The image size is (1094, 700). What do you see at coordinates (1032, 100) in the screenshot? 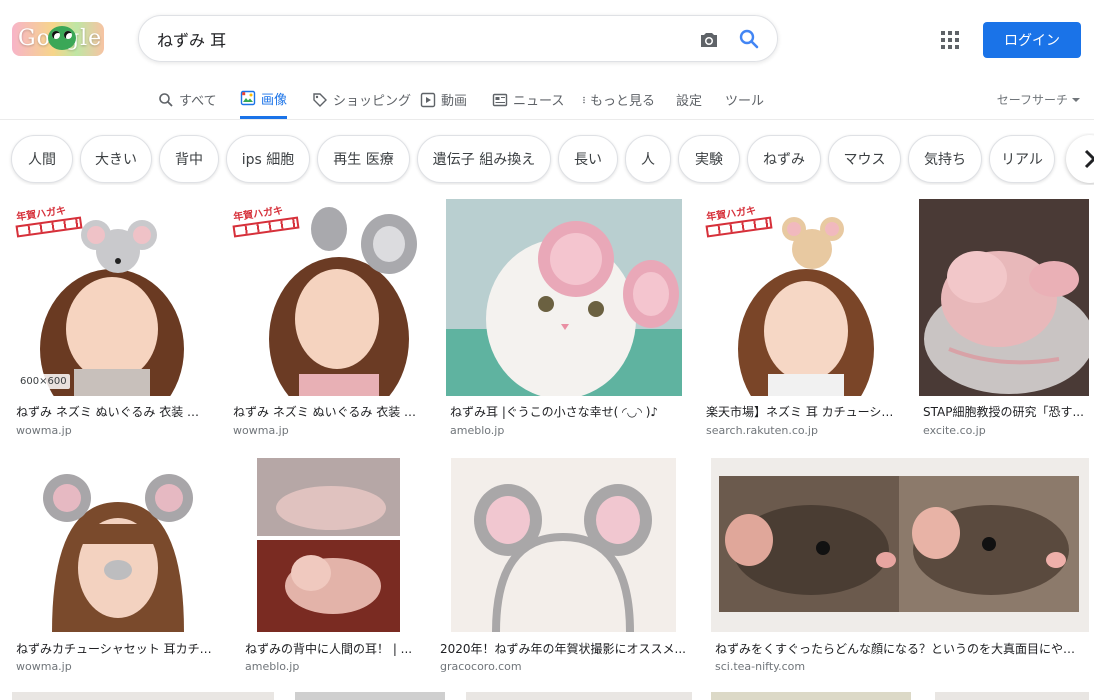
I see `safesearch-label: セーフサーチ` at bounding box center [1032, 100].